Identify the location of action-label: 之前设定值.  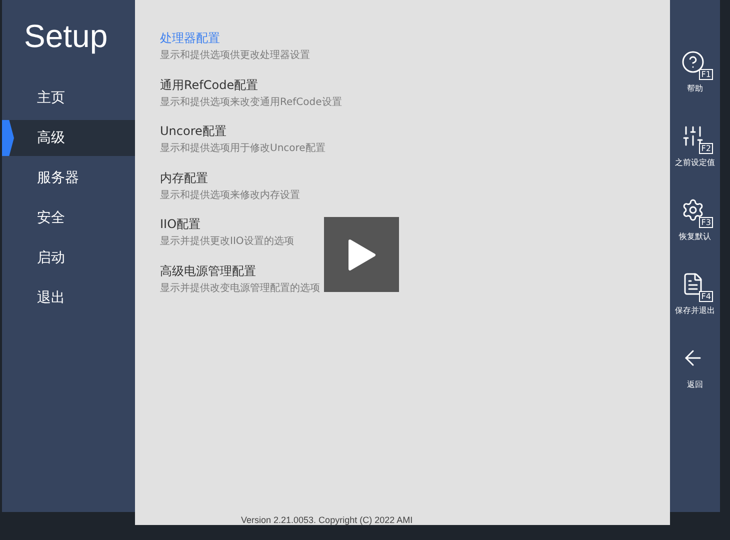
(695, 163).